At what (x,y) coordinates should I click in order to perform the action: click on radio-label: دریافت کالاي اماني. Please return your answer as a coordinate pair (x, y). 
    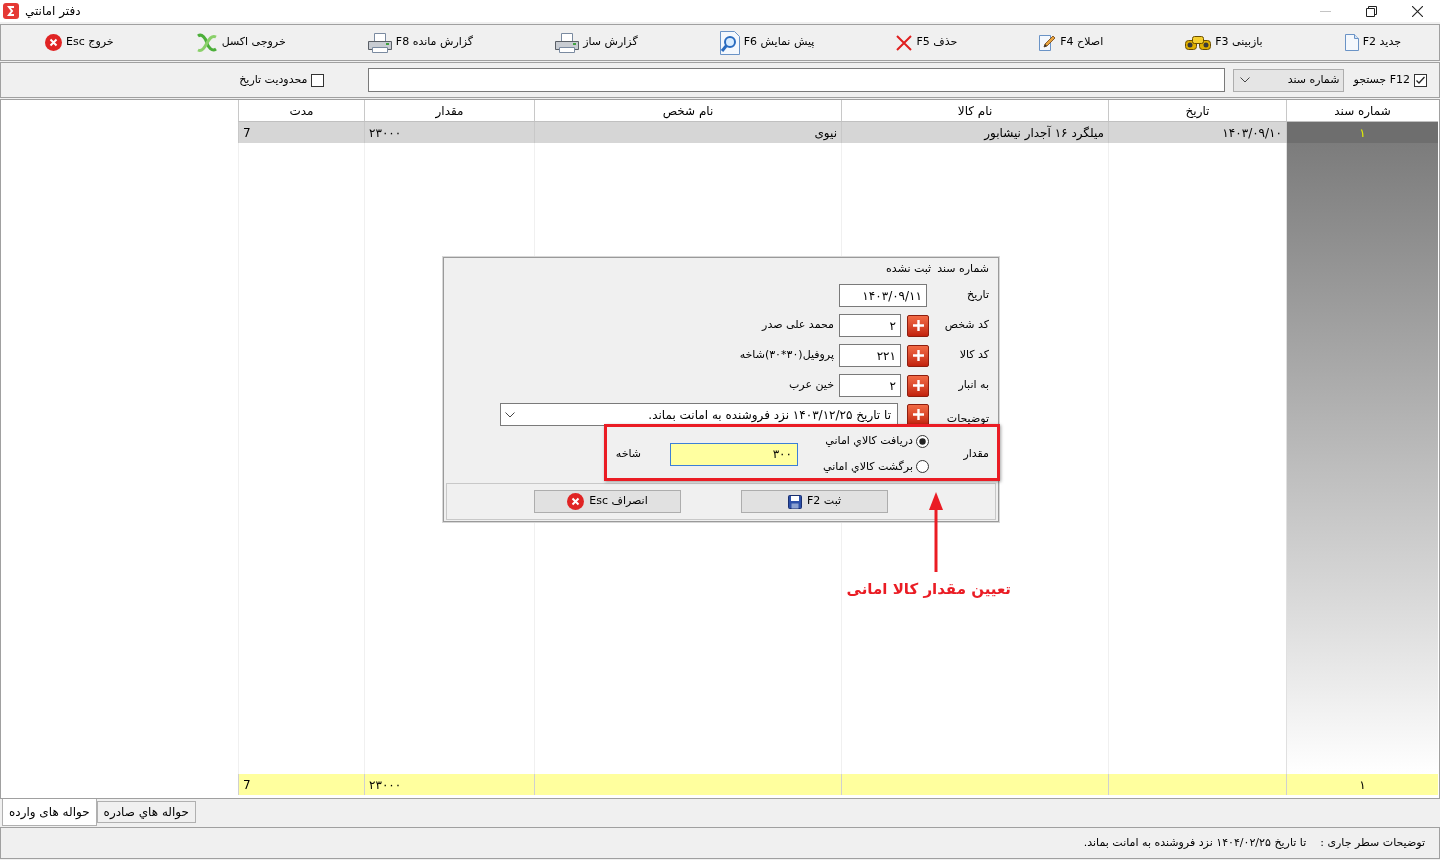
    Looking at the image, I should click on (869, 441).